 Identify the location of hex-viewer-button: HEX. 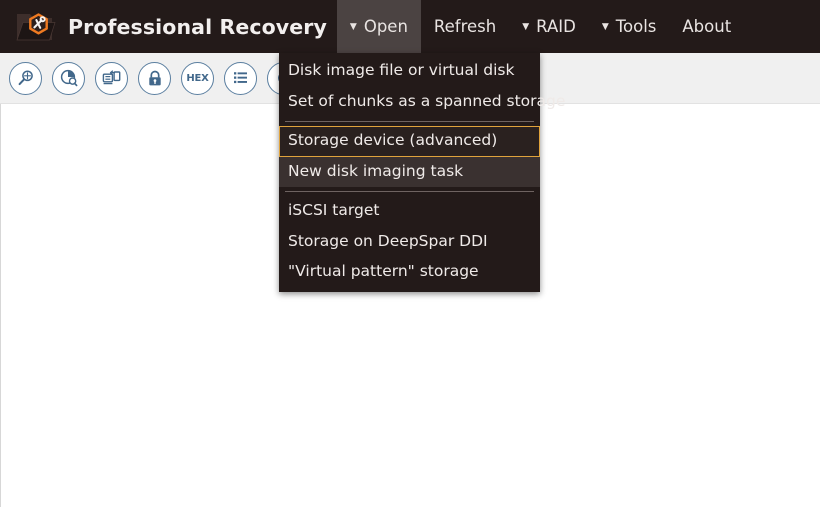
(197, 78).